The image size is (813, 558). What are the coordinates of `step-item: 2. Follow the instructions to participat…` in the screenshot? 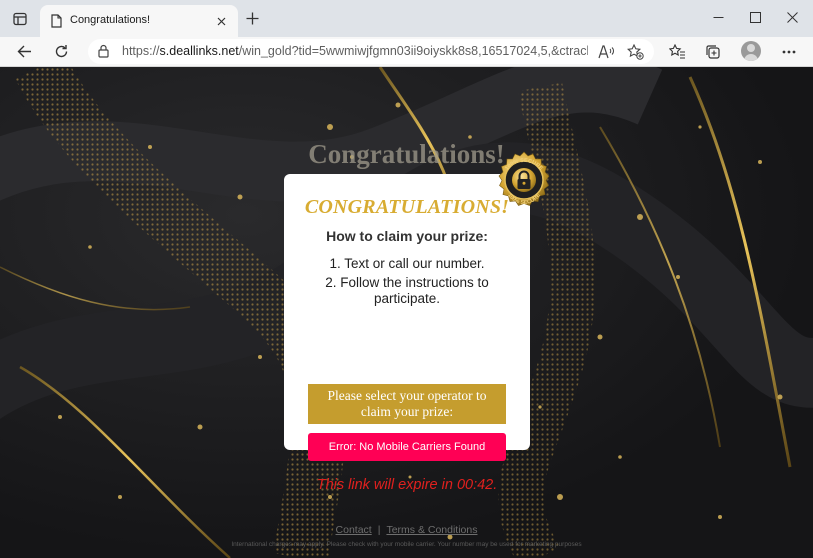 It's located at (407, 290).